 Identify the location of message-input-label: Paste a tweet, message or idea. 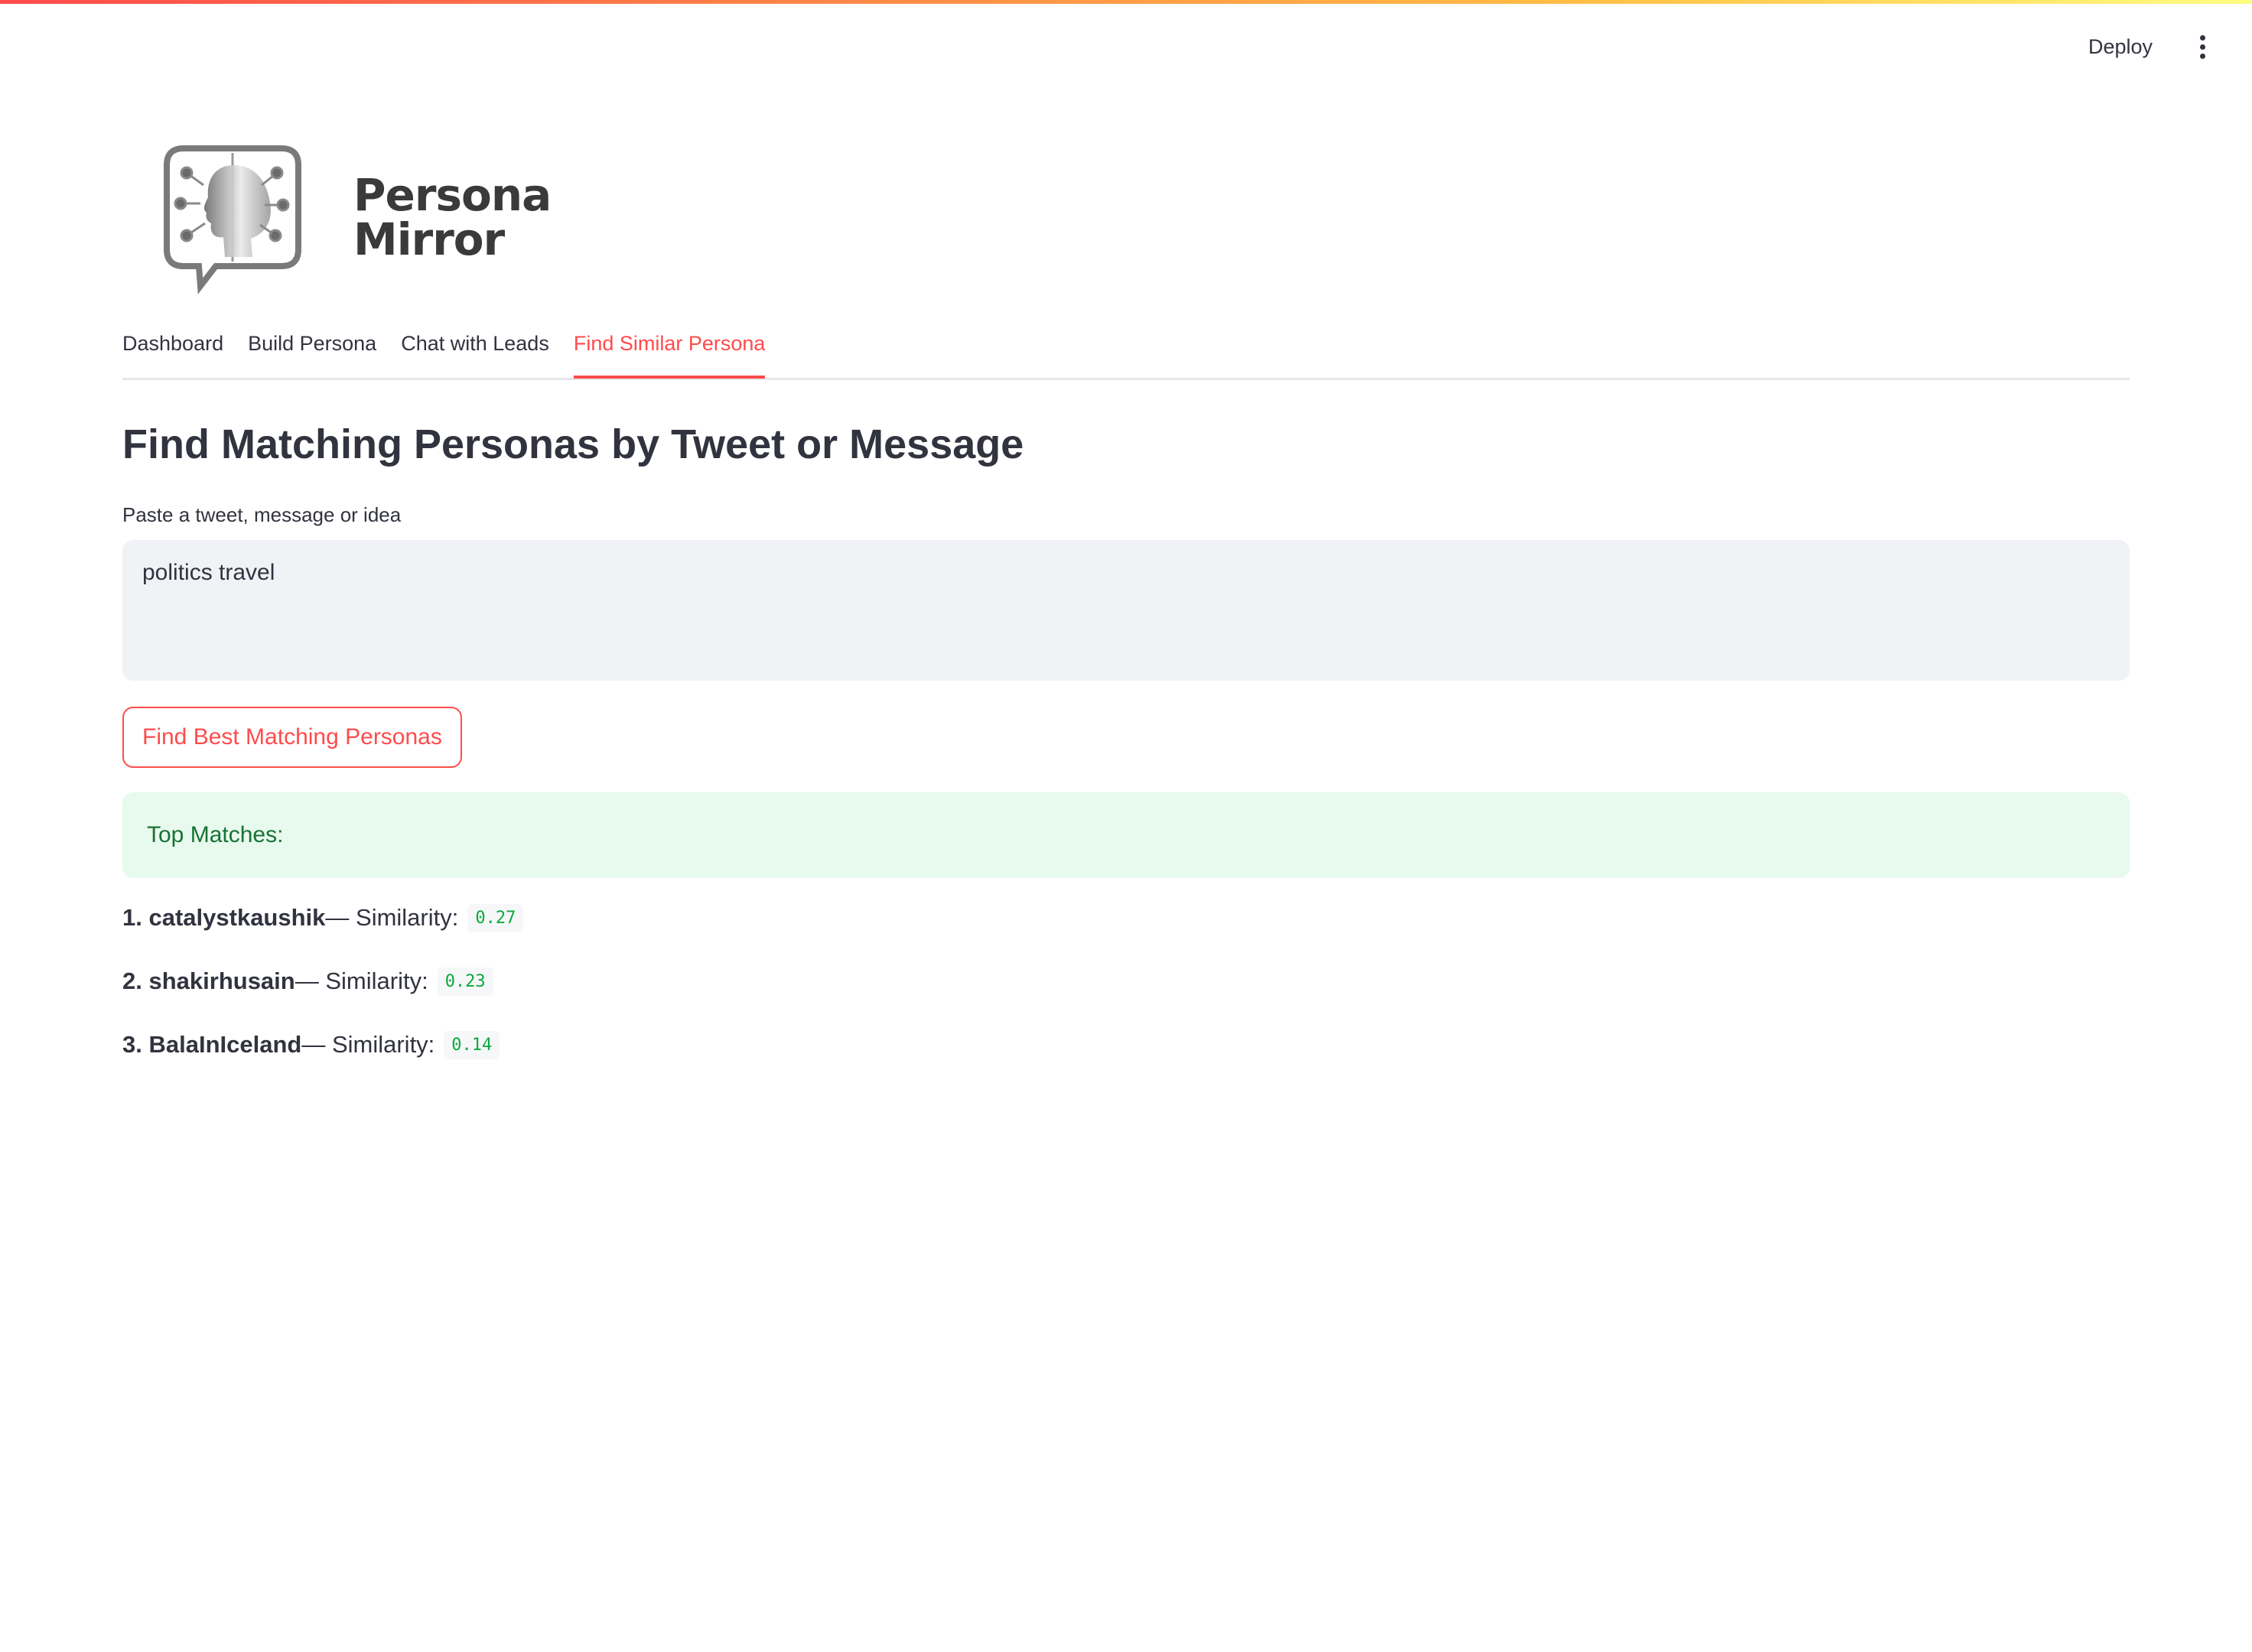
(262, 514).